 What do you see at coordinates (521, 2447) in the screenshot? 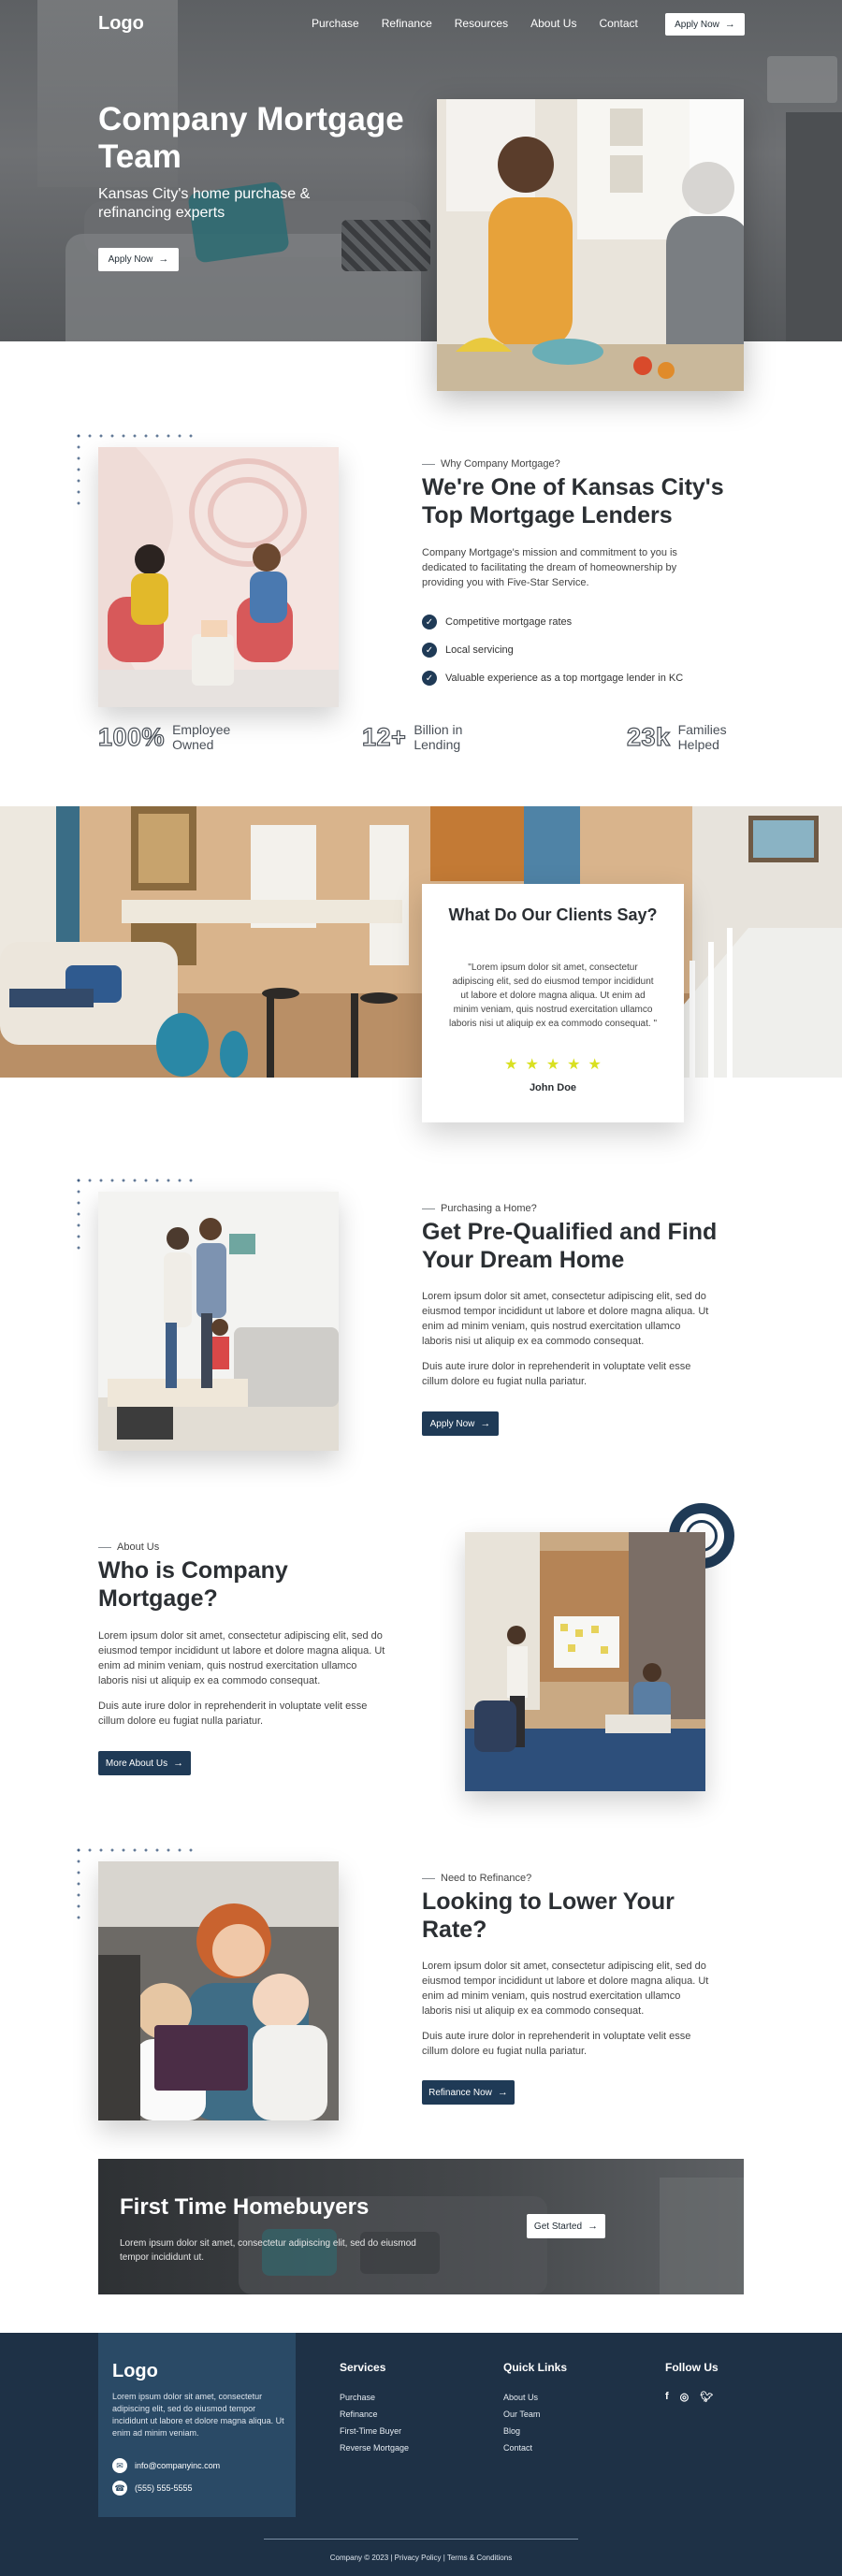
I see `footer-link-contact: Contact` at bounding box center [521, 2447].